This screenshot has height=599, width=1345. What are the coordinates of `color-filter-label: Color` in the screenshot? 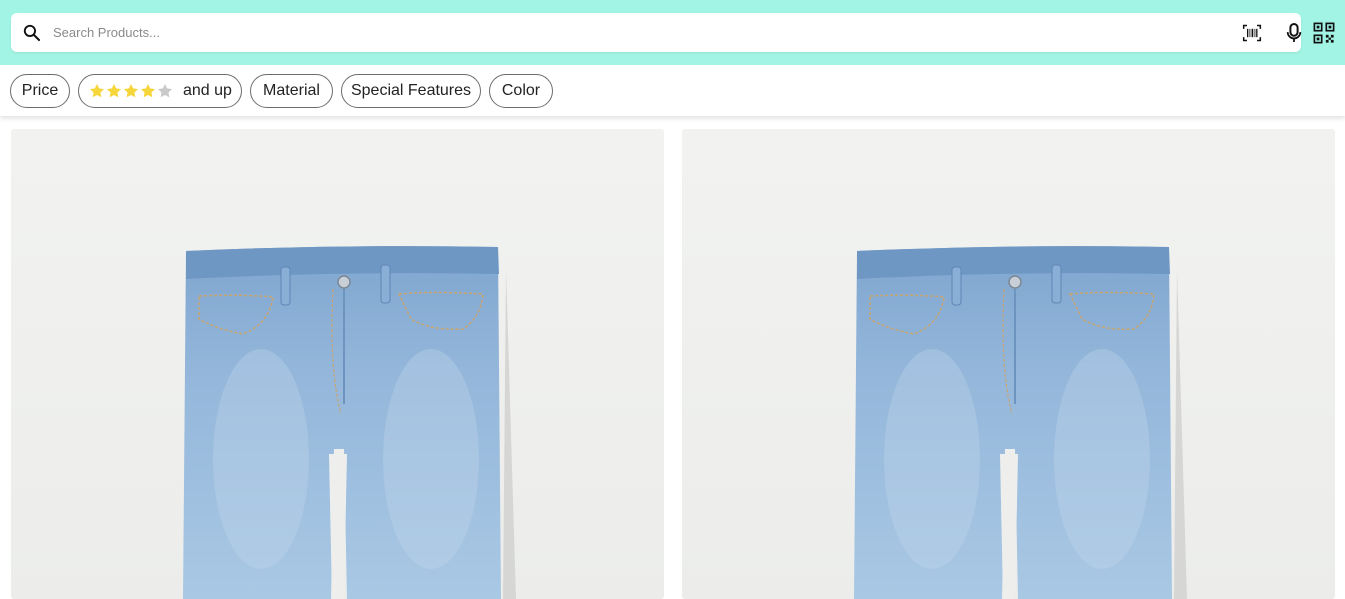 It's located at (521, 90).